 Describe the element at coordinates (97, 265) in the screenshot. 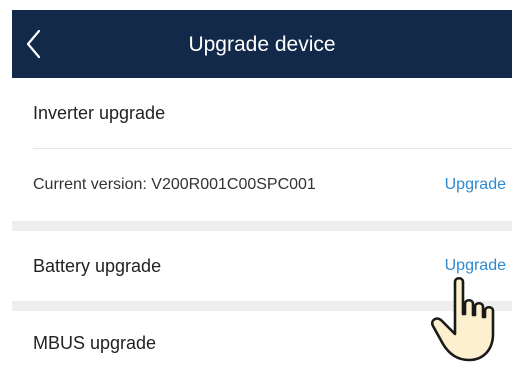

I see `battery-upgrade-label: Battery upgrade` at that location.